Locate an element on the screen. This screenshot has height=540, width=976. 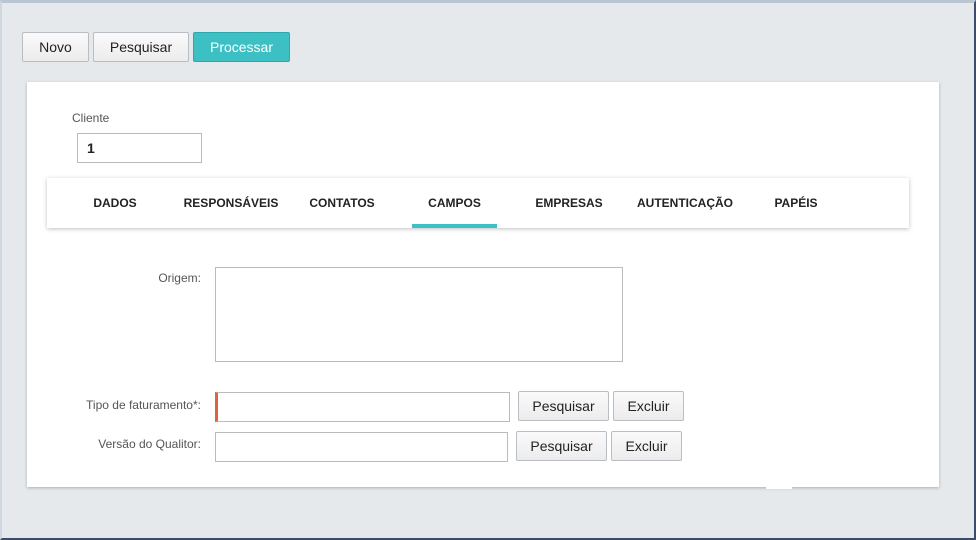
tab-campos: CAMPOS is located at coordinates (454, 203).